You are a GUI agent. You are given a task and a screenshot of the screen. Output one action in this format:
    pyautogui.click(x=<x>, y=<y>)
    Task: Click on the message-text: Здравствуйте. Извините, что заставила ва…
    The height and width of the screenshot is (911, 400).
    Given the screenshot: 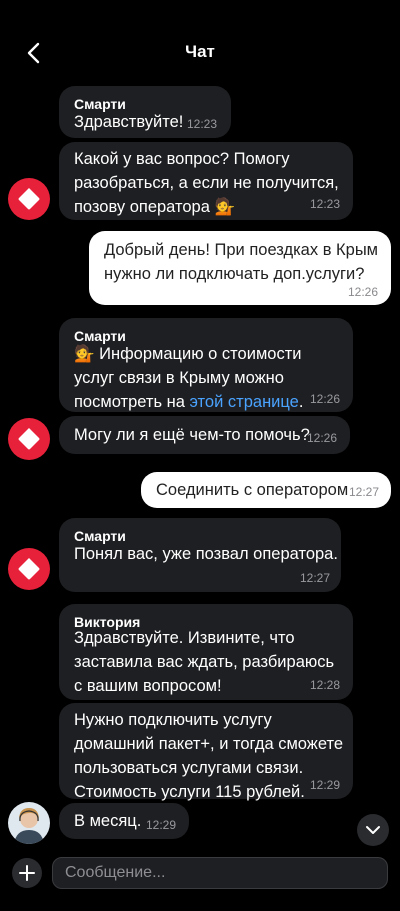 What is the action you would take?
    pyautogui.click(x=204, y=662)
    